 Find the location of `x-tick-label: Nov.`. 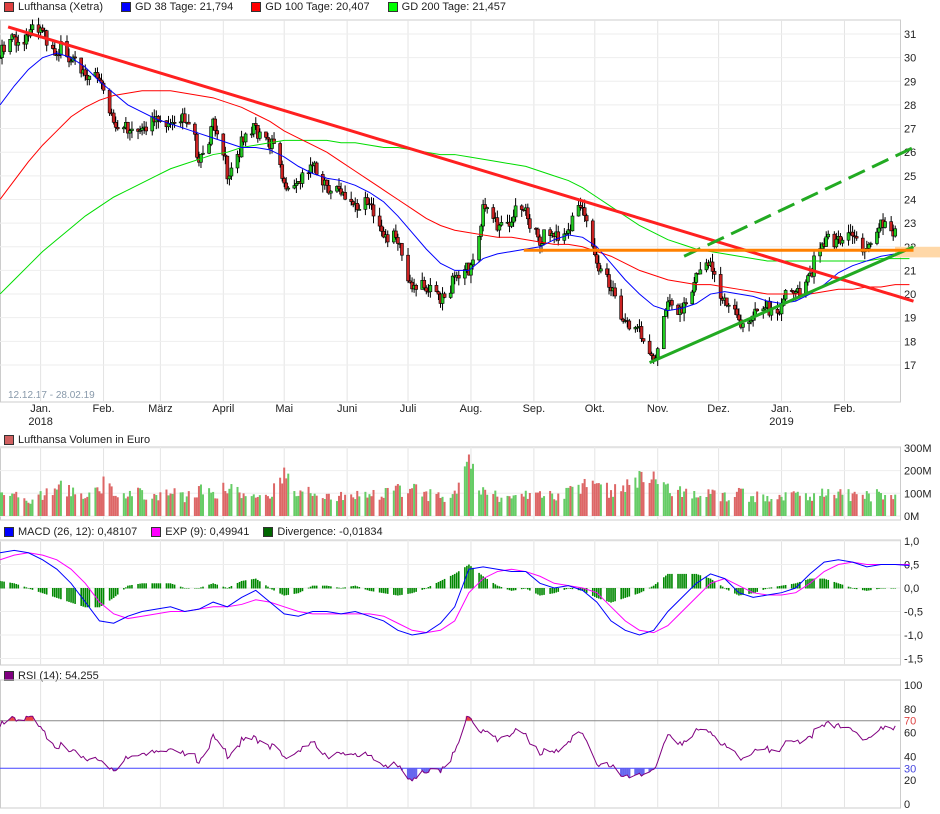

x-tick-label: Nov. is located at coordinates (658, 409).